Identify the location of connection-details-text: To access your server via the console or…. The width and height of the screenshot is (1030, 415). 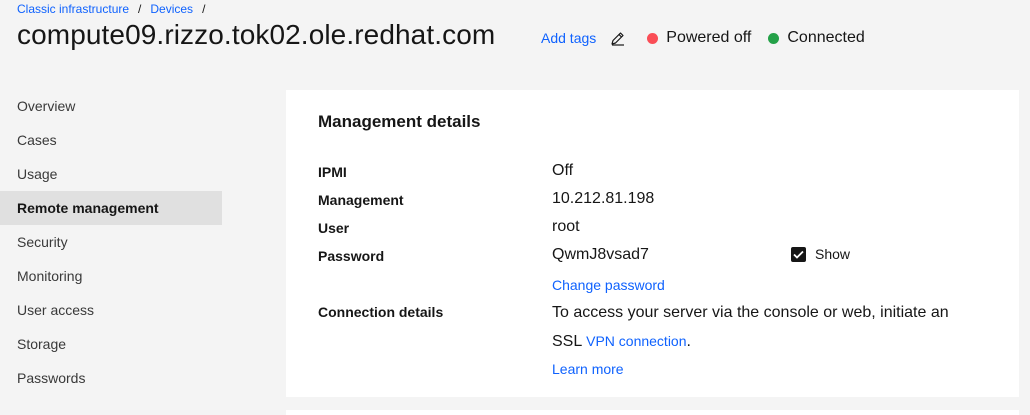
(762, 327).